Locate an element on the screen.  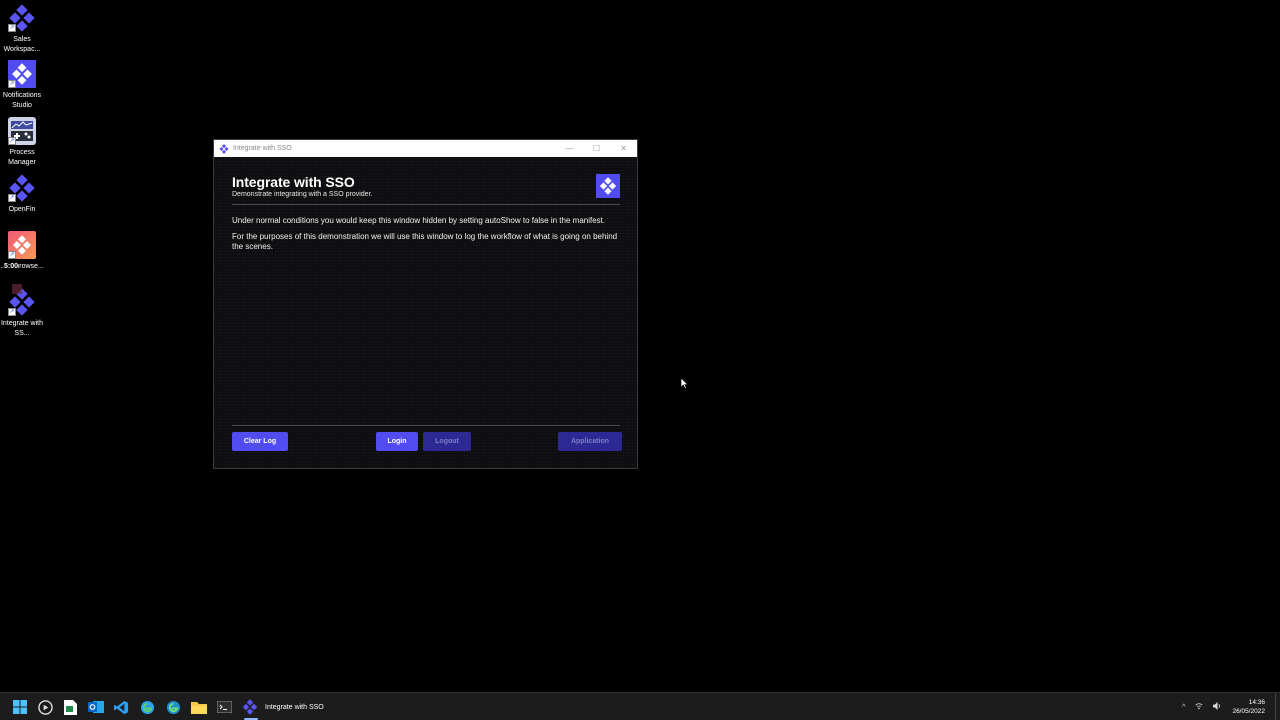
desktop-icon-openfin: ↗ OpenFin is located at coordinates (22, 194).